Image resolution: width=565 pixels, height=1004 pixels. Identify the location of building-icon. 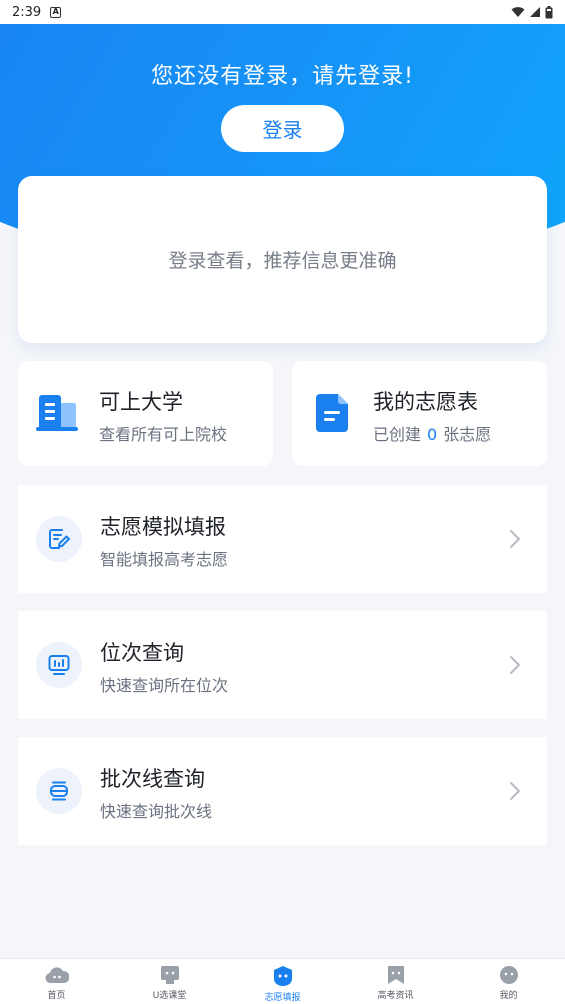
(57, 415).